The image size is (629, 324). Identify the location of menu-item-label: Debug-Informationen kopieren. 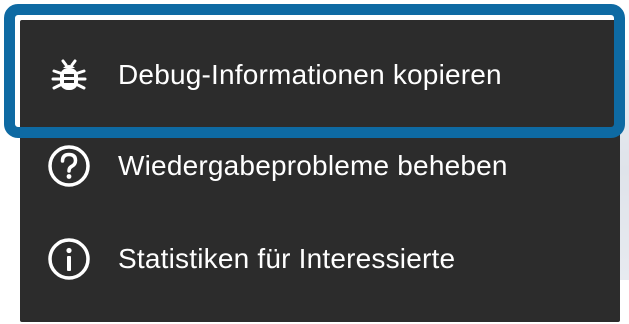
(310, 74).